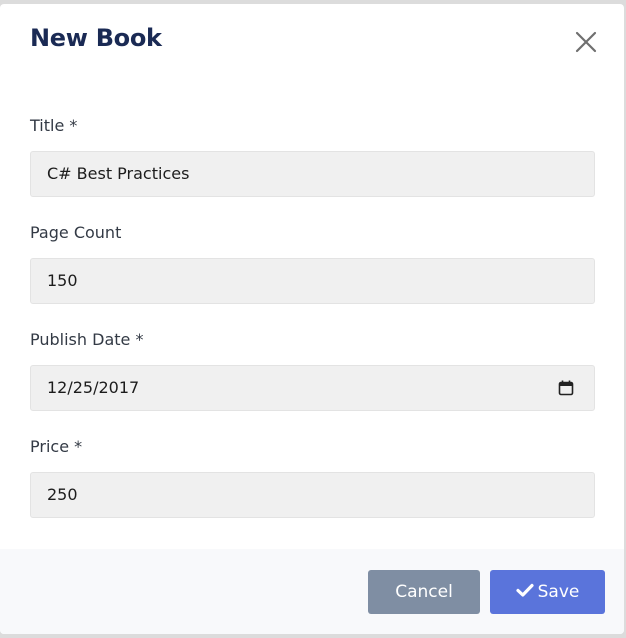 The width and height of the screenshot is (626, 638). Describe the element at coordinates (96, 38) in the screenshot. I see `modal-title: New Book` at that location.